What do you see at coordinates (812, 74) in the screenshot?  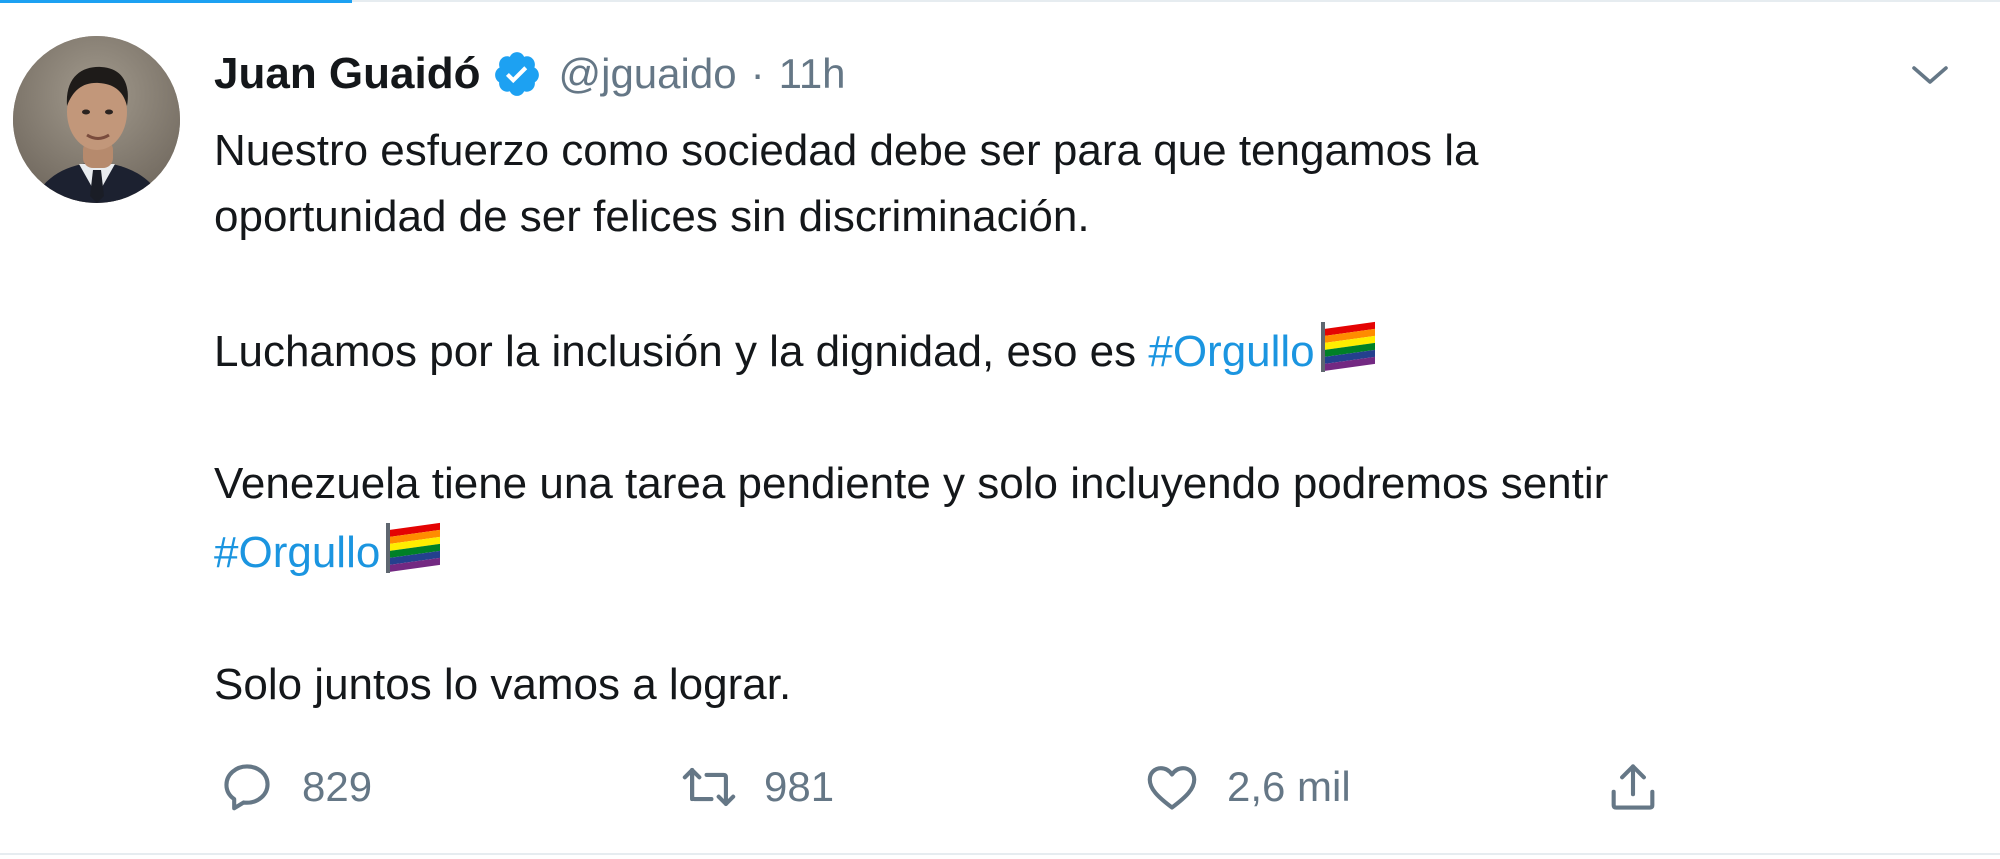 I see `timestamp: 11h` at bounding box center [812, 74].